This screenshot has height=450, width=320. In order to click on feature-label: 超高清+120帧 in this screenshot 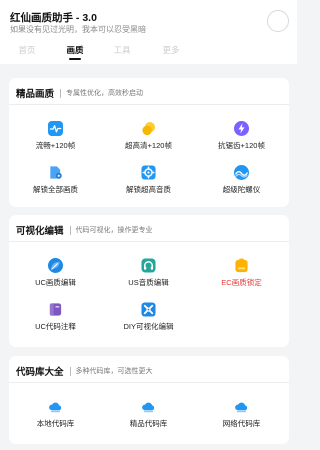, I will do `click(148, 145)`.